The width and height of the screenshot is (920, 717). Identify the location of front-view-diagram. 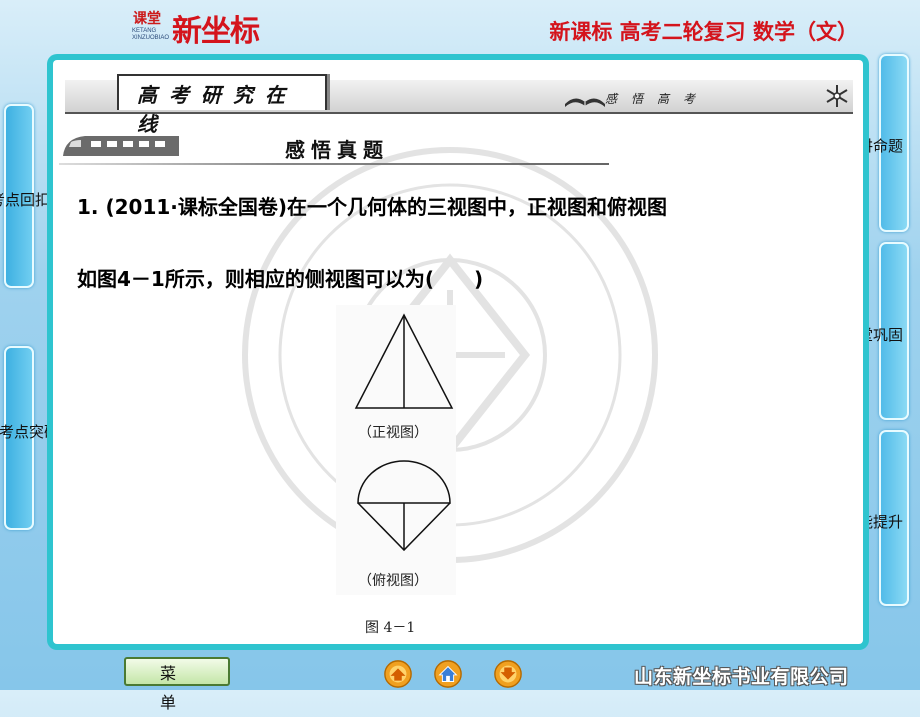
(404, 361).